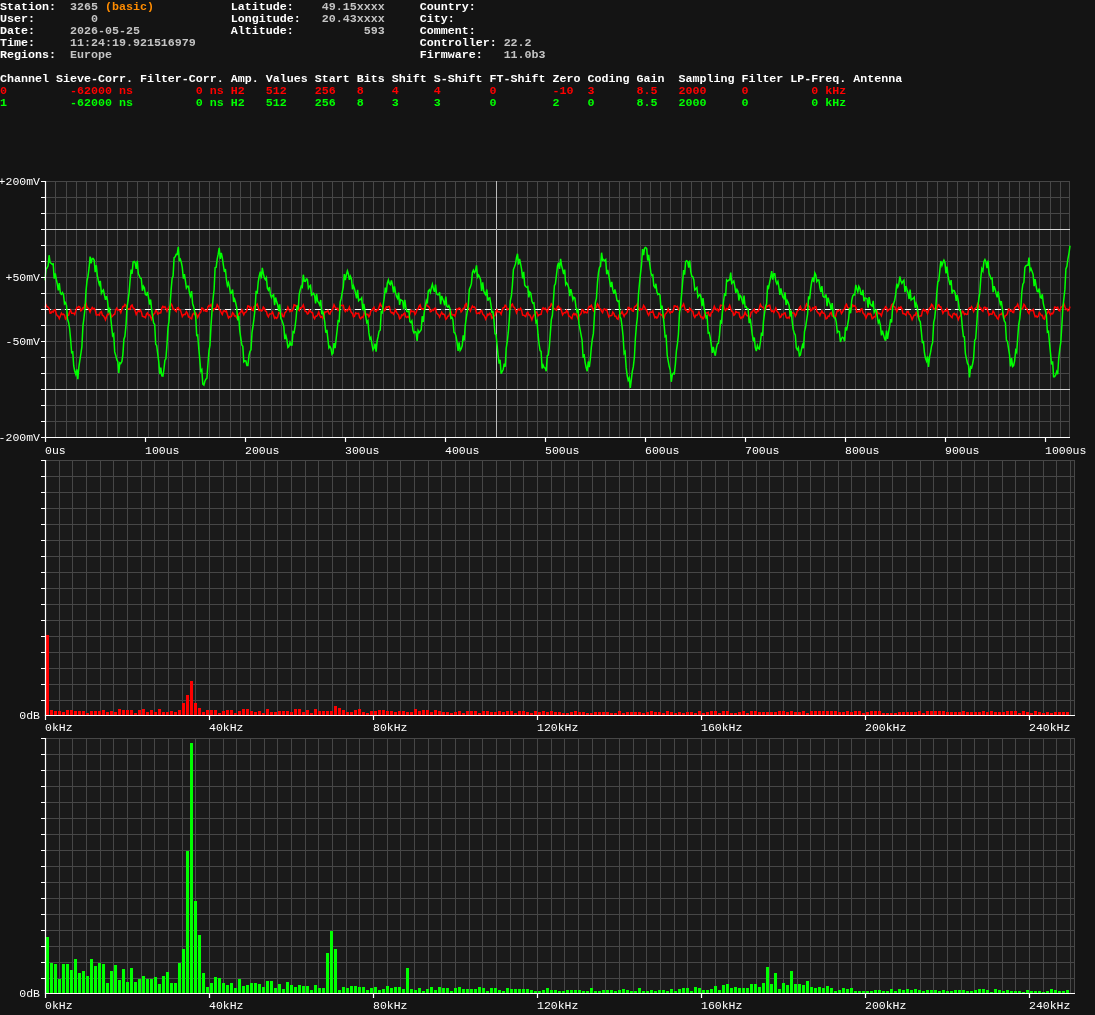 This screenshot has width=1095, height=1015. What do you see at coordinates (4, 103) in the screenshot?
I see `table-cell-text: 1` at bounding box center [4, 103].